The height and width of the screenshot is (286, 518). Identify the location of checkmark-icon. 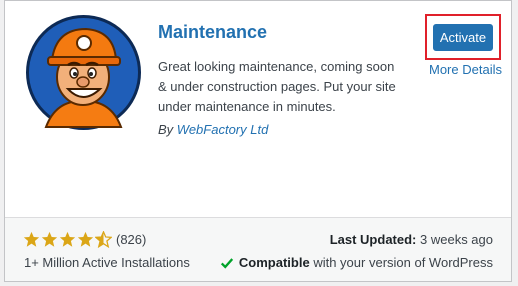
(227, 263).